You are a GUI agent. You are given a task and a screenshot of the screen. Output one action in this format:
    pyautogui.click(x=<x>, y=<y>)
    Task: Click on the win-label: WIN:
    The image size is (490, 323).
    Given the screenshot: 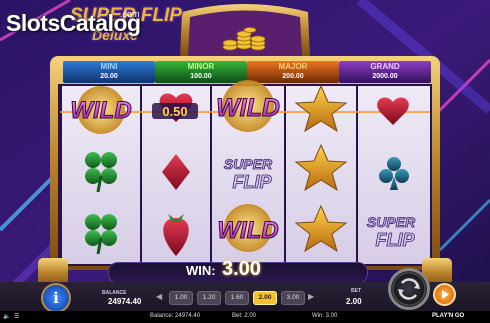 What is the action you would take?
    pyautogui.click(x=201, y=270)
    